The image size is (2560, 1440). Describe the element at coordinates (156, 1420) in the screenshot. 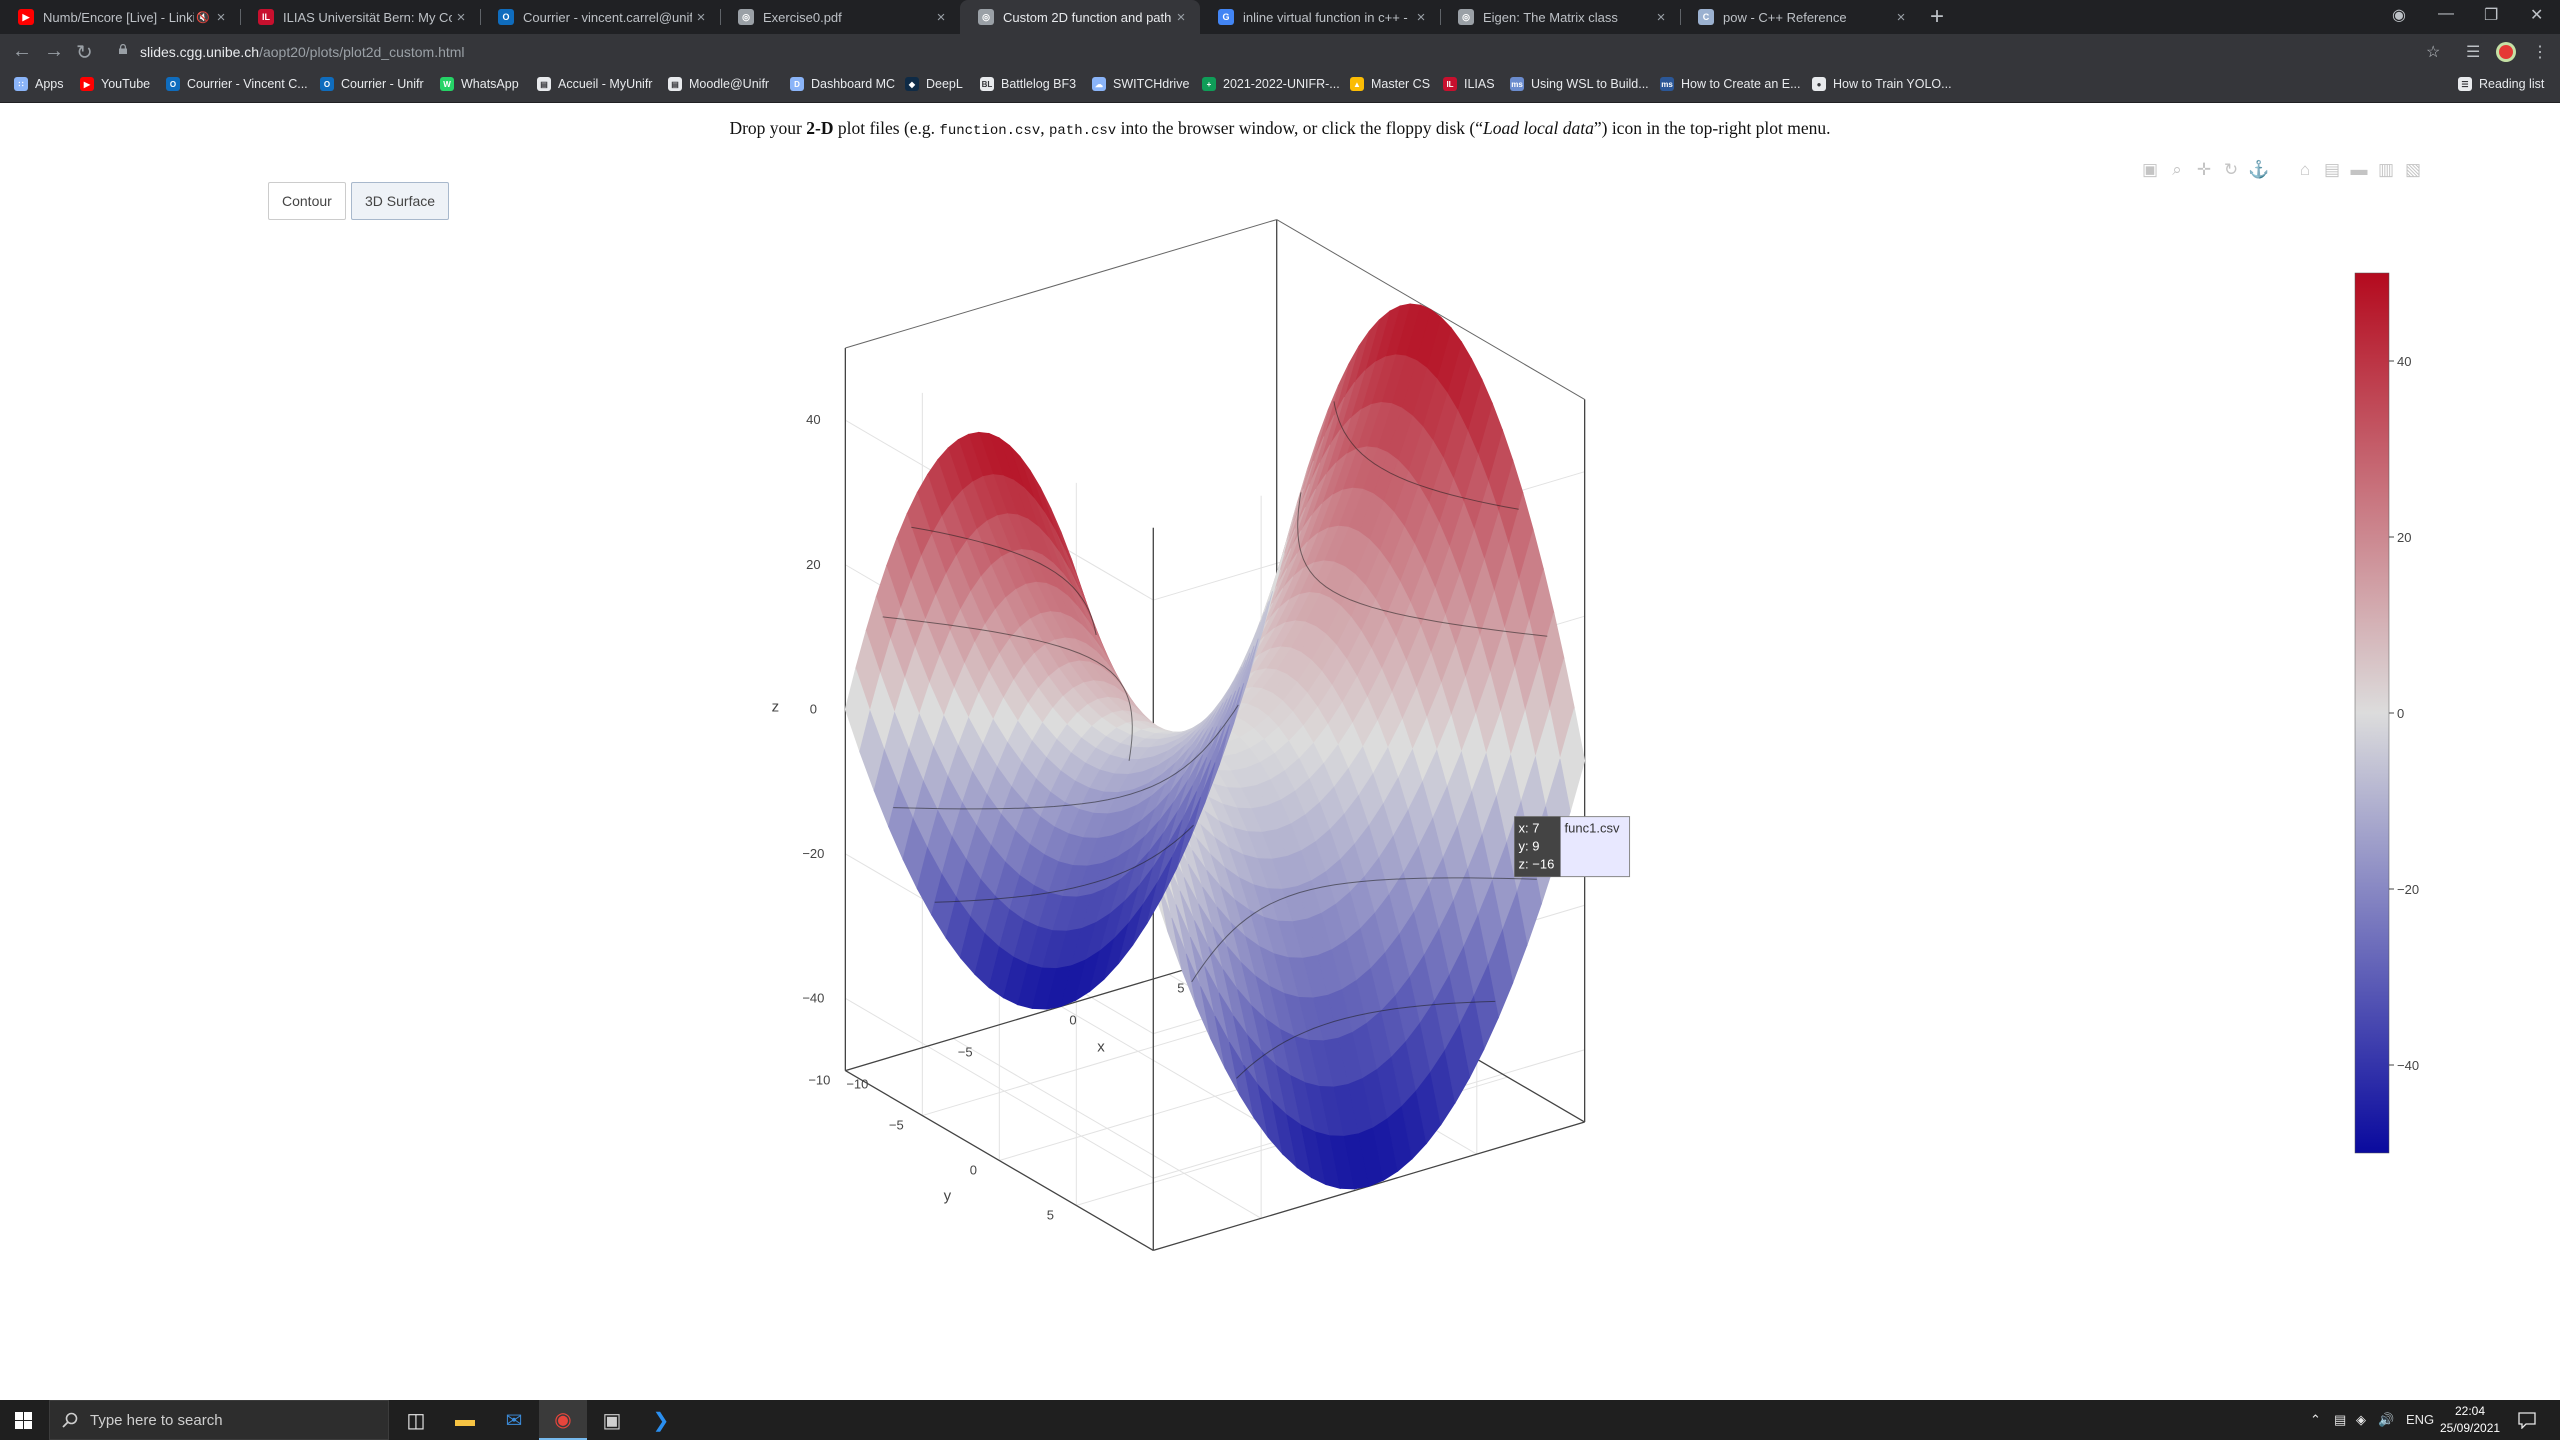

I see `search-placeholder: Type here to search` at that location.